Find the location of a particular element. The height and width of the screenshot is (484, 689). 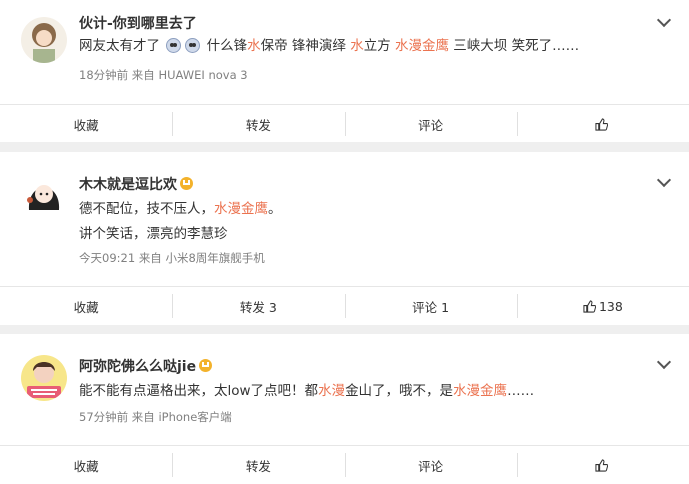

source-link: iPhone客户端 is located at coordinates (194, 417).